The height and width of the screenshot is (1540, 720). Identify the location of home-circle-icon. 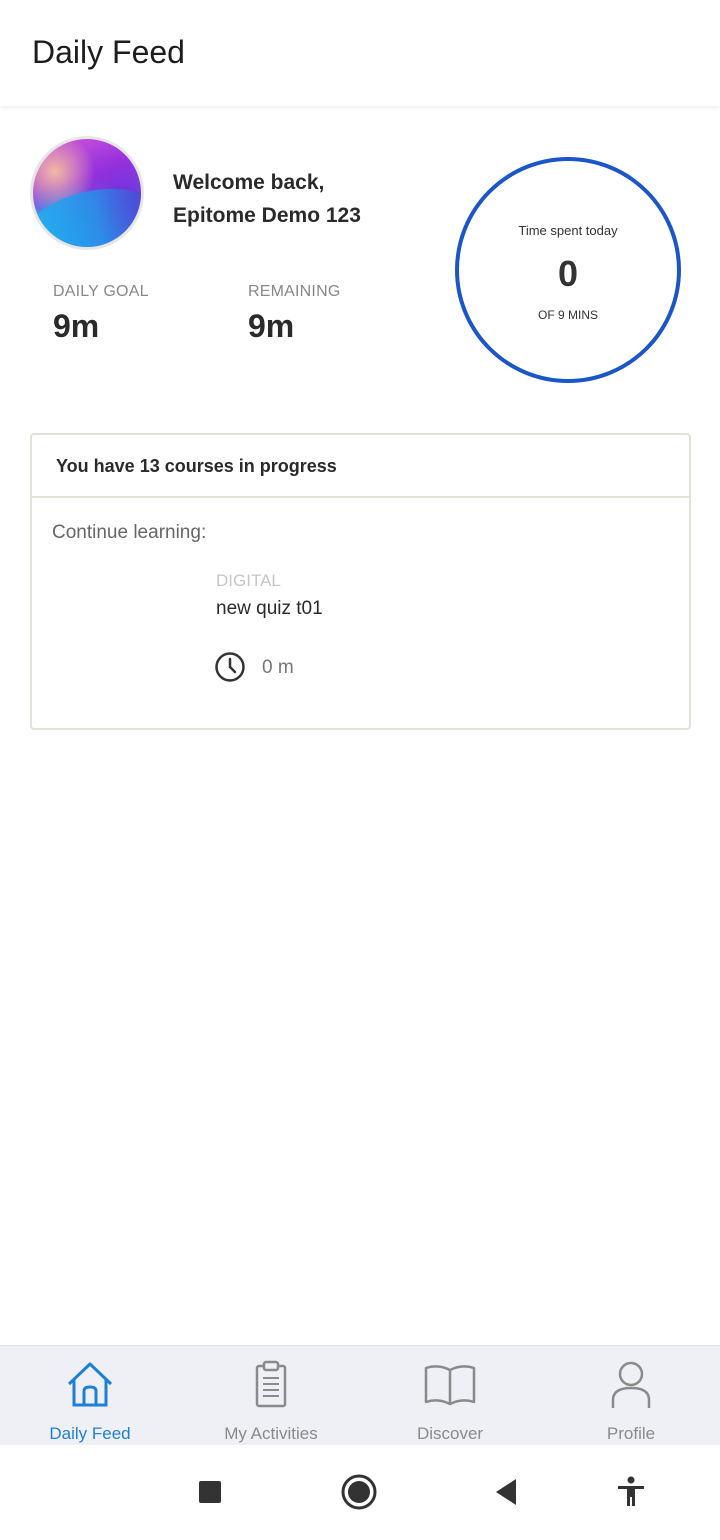
(359, 1492).